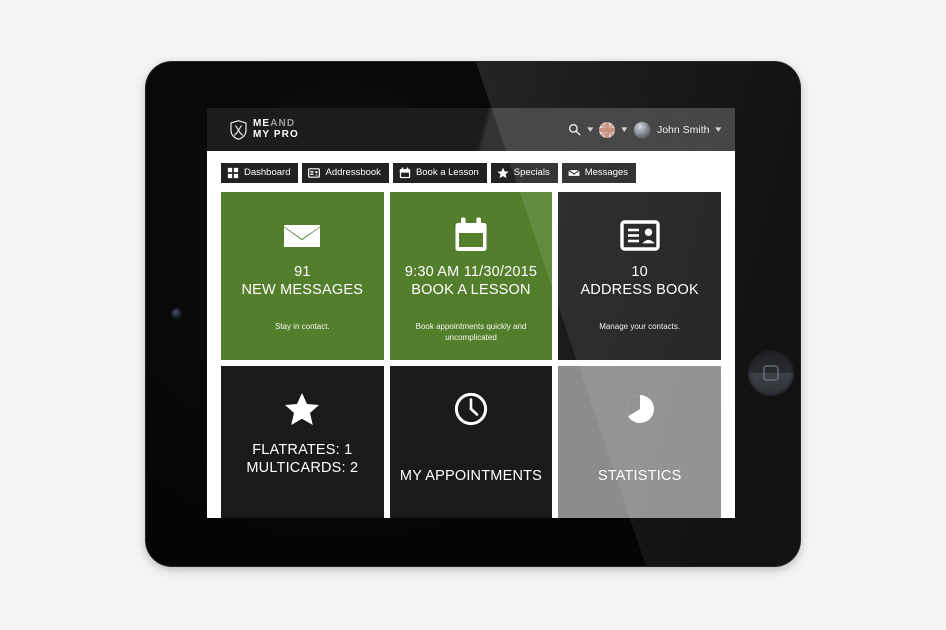 Image resolution: width=946 pixels, height=630 pixels. What do you see at coordinates (353, 173) in the screenshot?
I see `nav-label: Addressbook` at bounding box center [353, 173].